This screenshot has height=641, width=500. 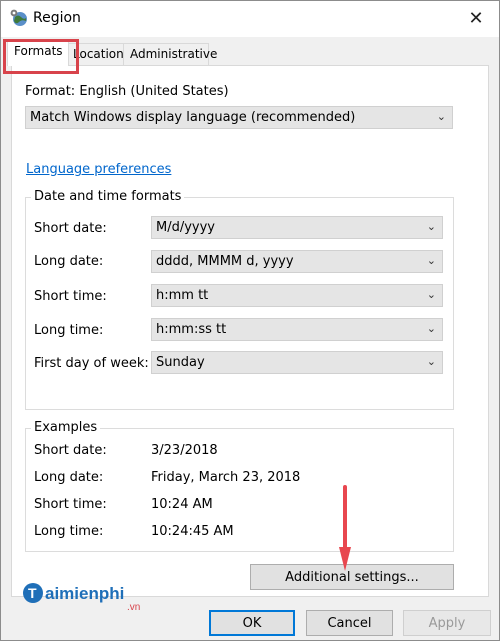 I want to click on cancel-button: Cancel, so click(x=349, y=623).